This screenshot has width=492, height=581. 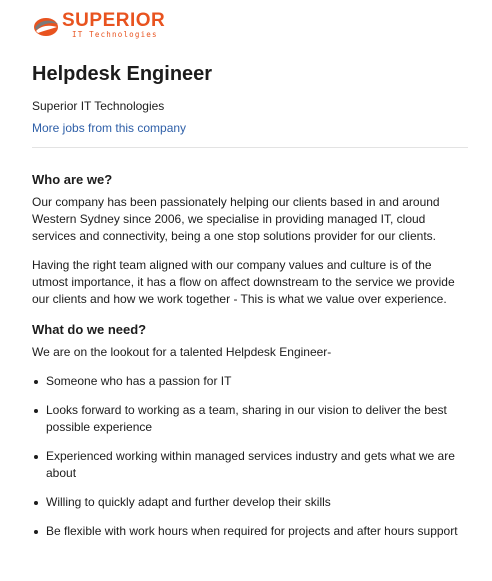 I want to click on logo-wordmark: SUPERIOR IT Technologies, so click(x=113, y=25).